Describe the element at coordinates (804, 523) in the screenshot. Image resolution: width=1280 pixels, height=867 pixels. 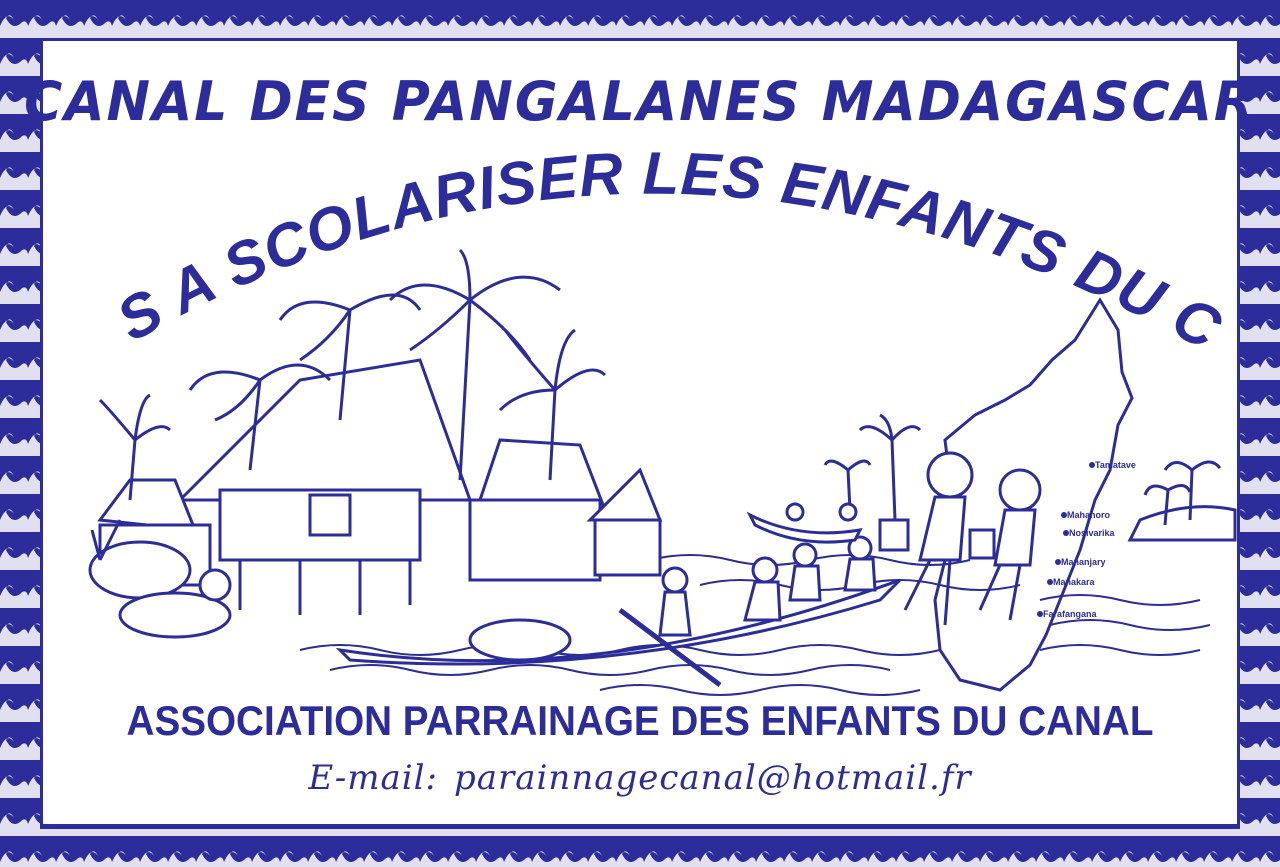
I see `small-canoe` at that location.